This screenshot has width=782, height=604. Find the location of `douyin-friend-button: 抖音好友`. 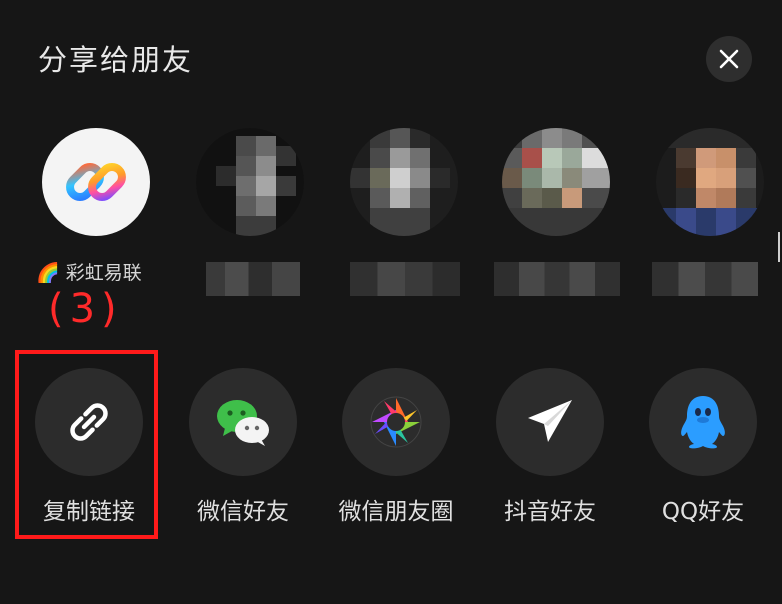

douyin-friend-button: 抖音好友 is located at coordinates (549, 448).